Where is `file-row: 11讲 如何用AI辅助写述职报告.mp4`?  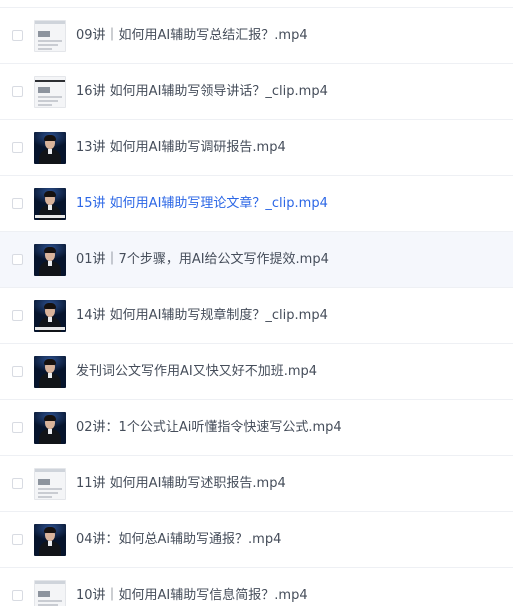 file-row: 11讲 如何用AI辅助写述职报告.mp4 is located at coordinates (256, 484).